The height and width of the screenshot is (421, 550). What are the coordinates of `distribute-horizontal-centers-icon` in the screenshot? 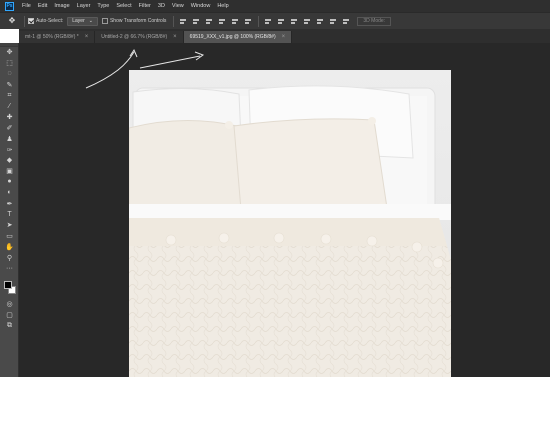 It's located at (320, 21).